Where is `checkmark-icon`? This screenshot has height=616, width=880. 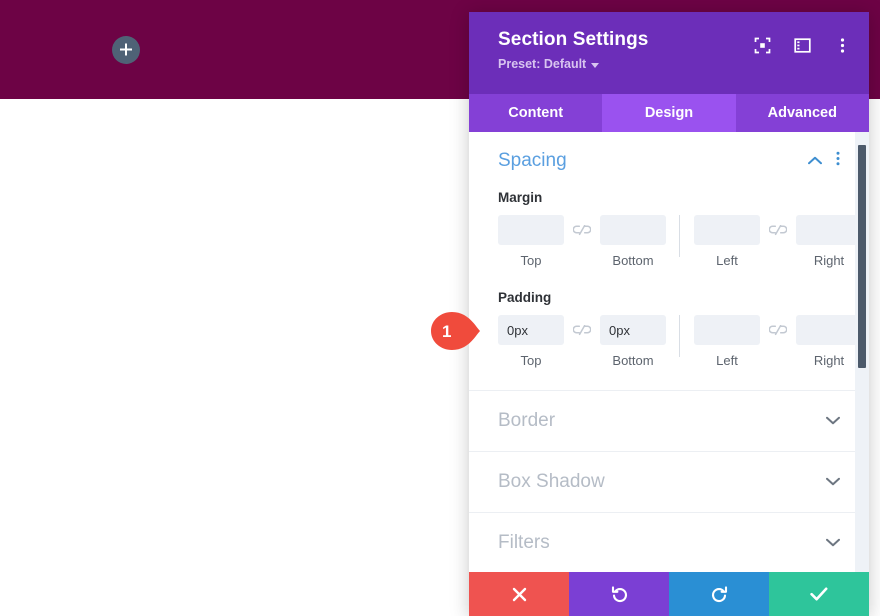
checkmark-icon is located at coordinates (819, 594).